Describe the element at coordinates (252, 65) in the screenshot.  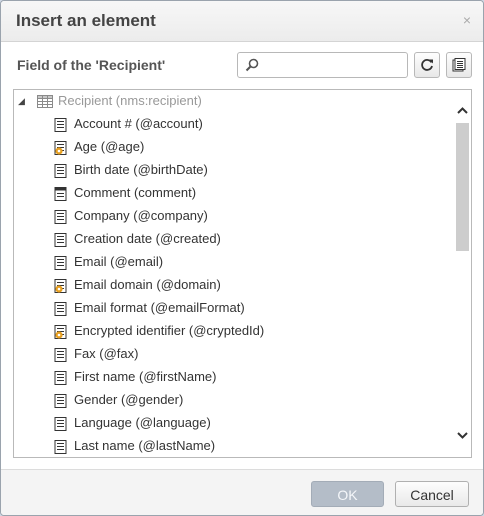
I see `search-icon` at that location.